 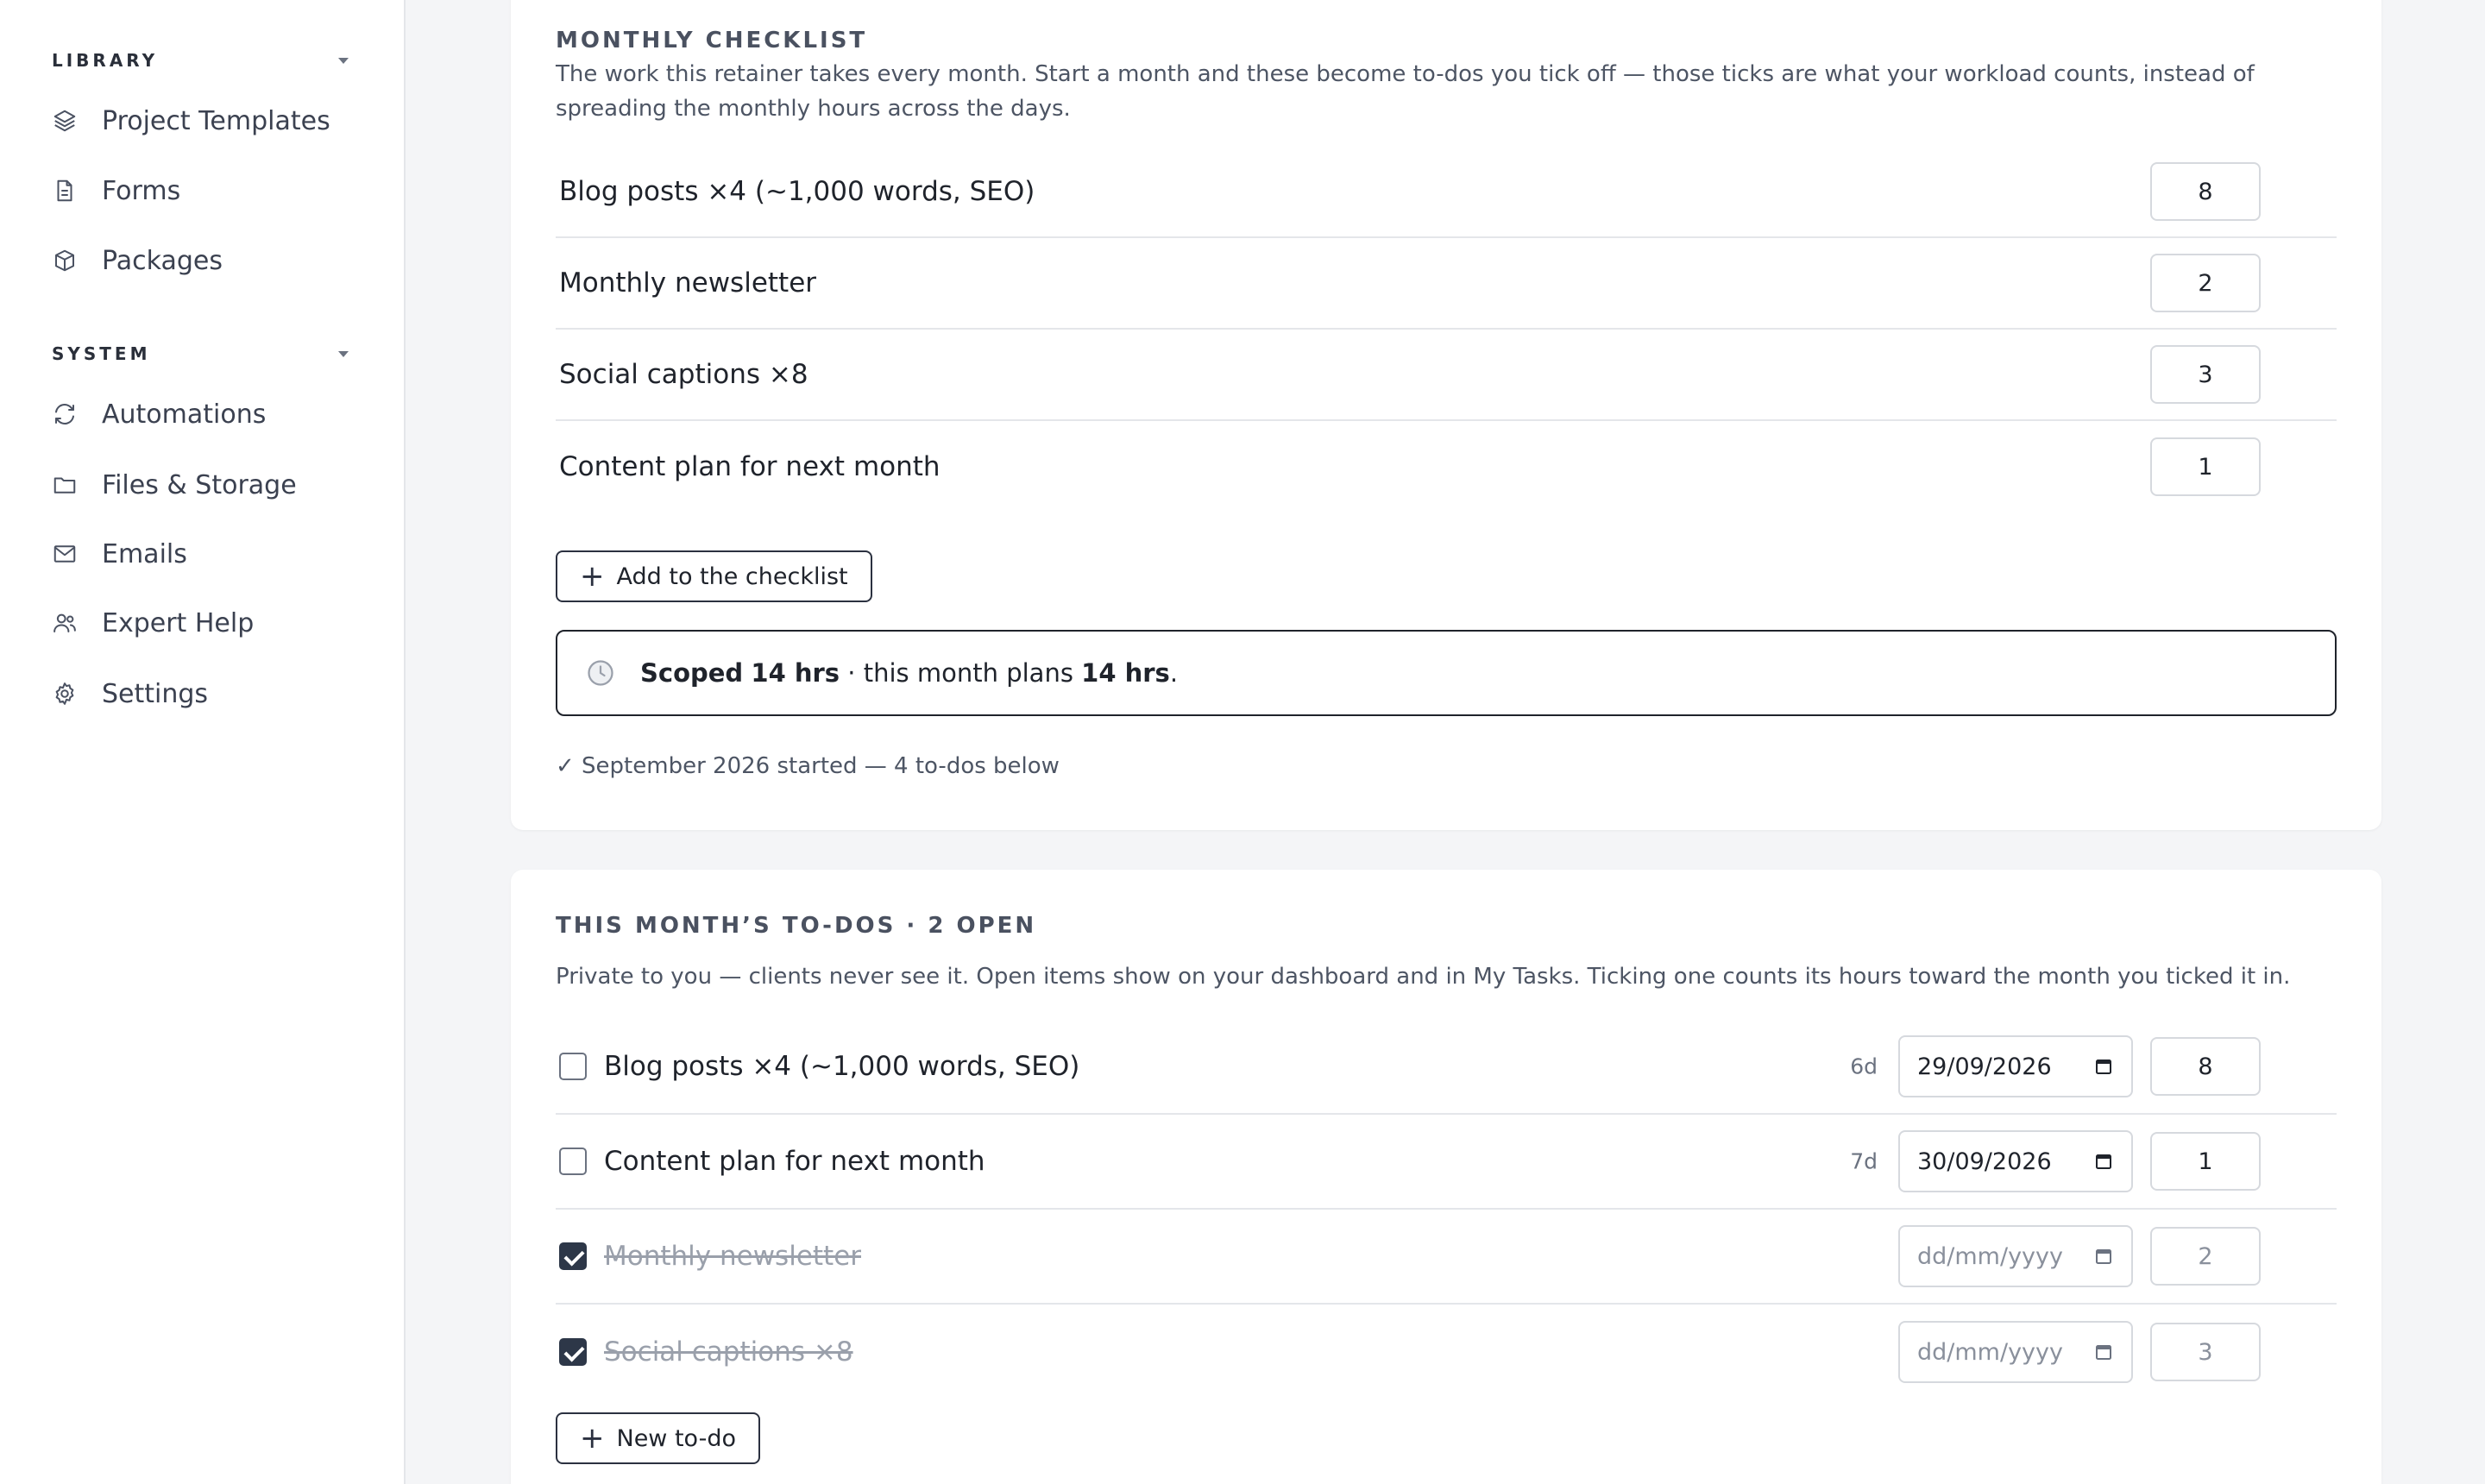 I want to click on system-section-header: SYSTEM, so click(x=200, y=353).